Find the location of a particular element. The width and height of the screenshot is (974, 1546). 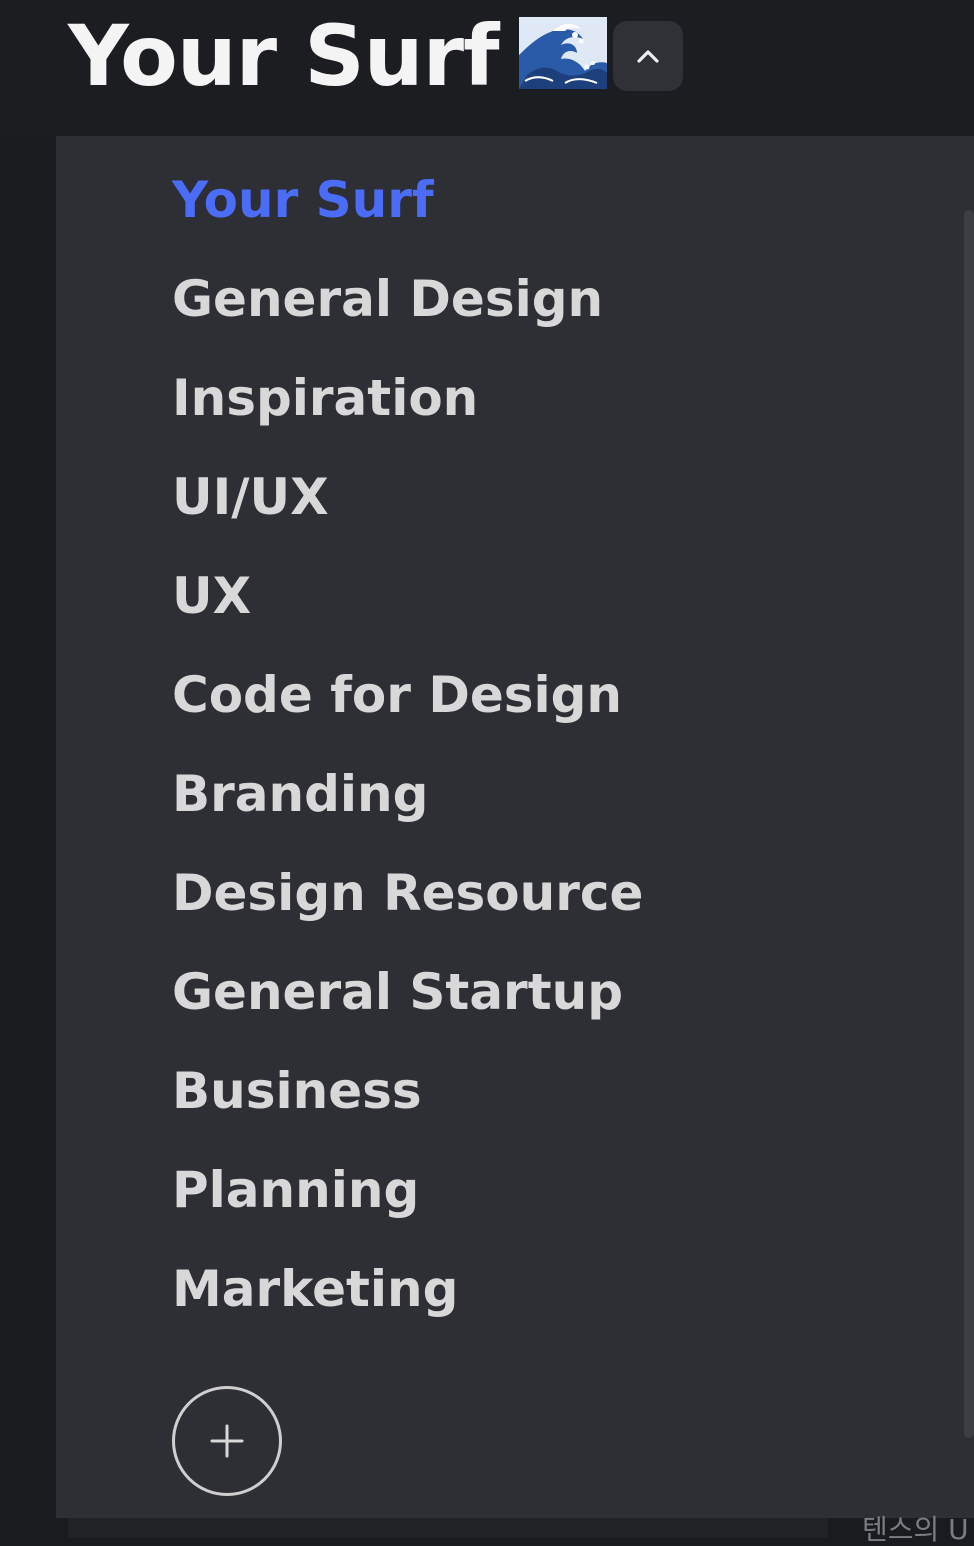

menu-item-general-startup: General Startup is located at coordinates (397, 992).